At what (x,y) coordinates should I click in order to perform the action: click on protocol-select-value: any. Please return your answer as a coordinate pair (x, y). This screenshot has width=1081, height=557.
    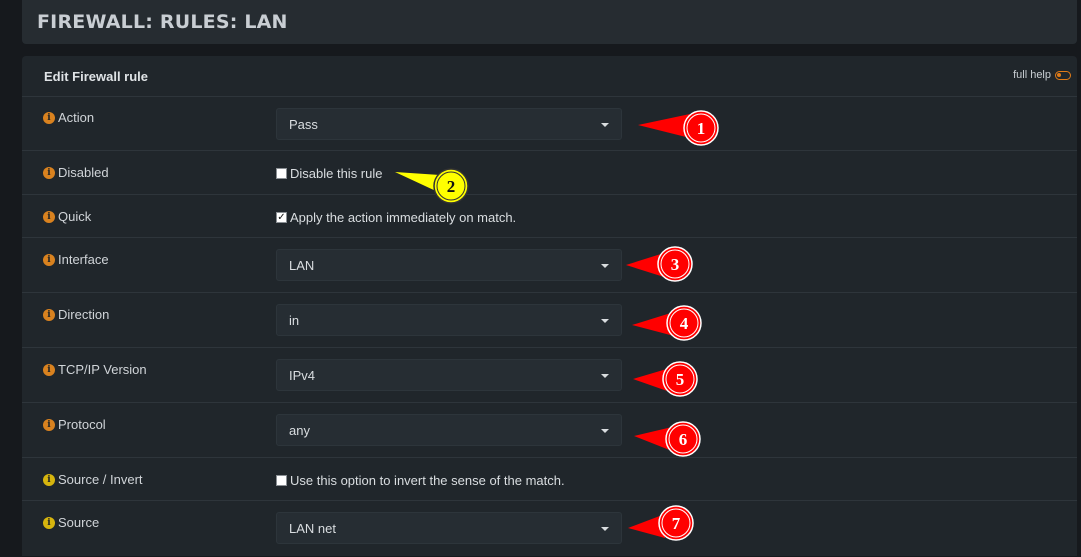
    Looking at the image, I should click on (299, 430).